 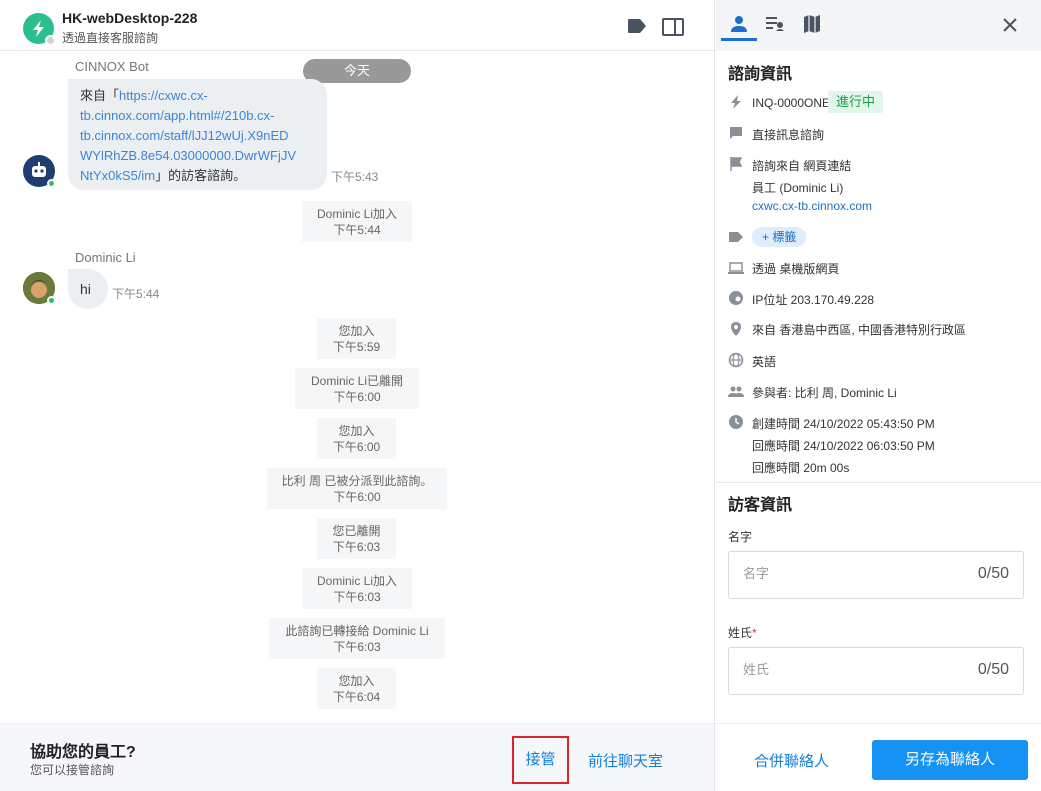 I want to click on panel-toggle-icon, so click(x=673, y=27).